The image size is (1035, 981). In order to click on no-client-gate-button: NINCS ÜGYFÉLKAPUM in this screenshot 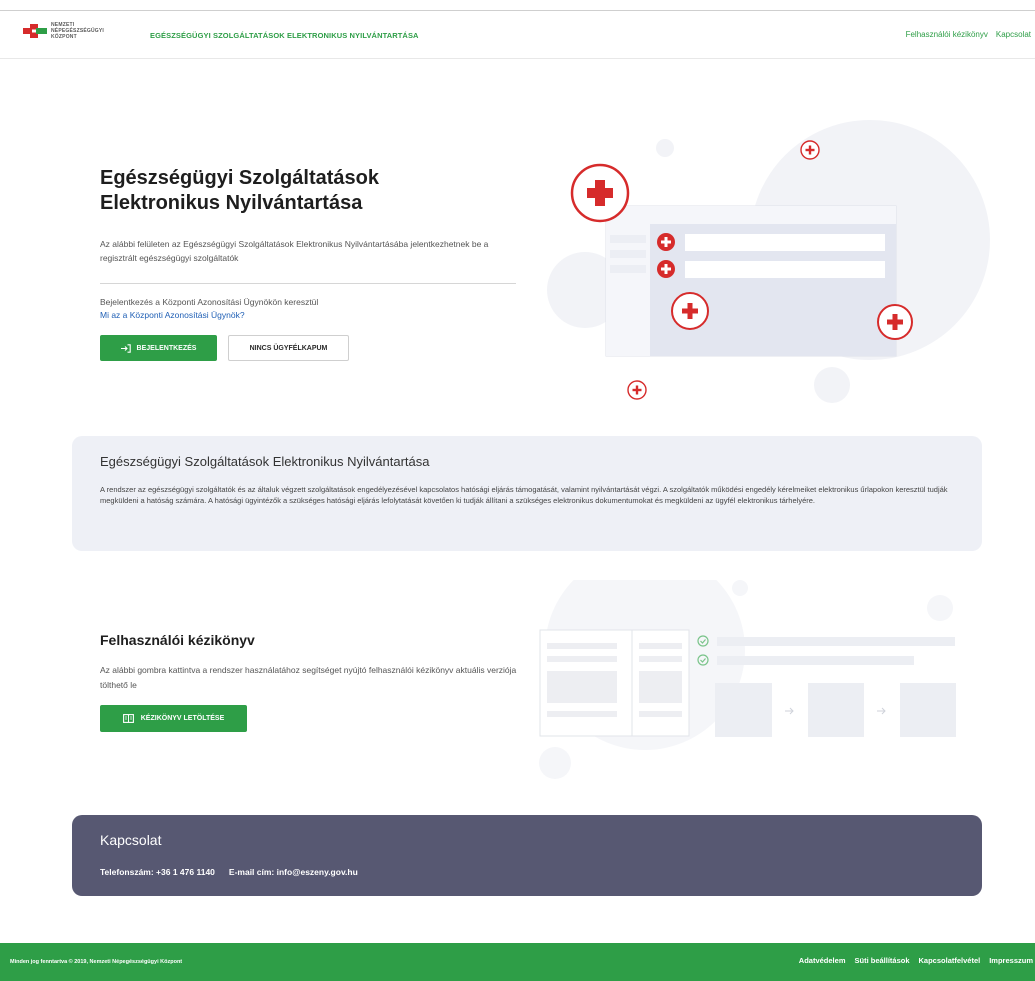, I will do `click(288, 348)`.